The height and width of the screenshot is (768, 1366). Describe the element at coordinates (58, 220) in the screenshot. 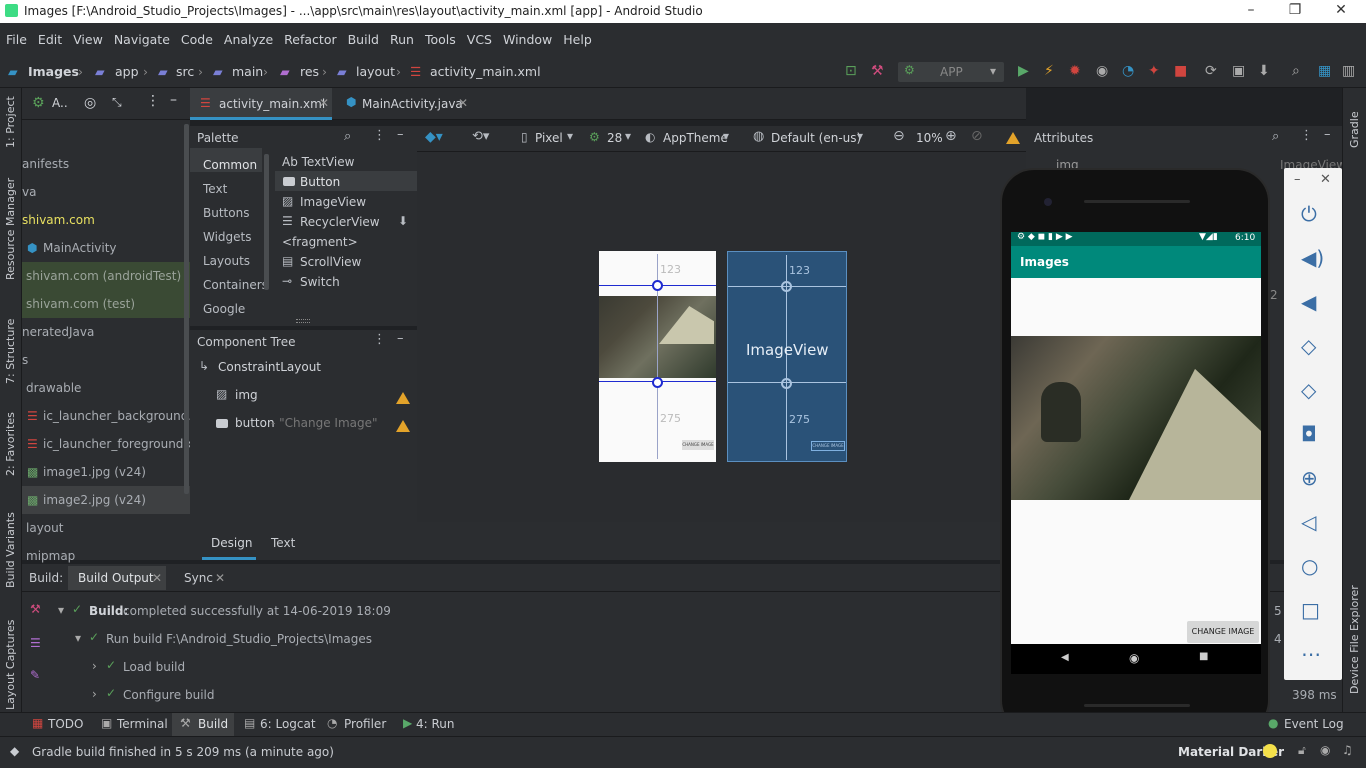

I see `tree-item-package: shivam.com` at that location.